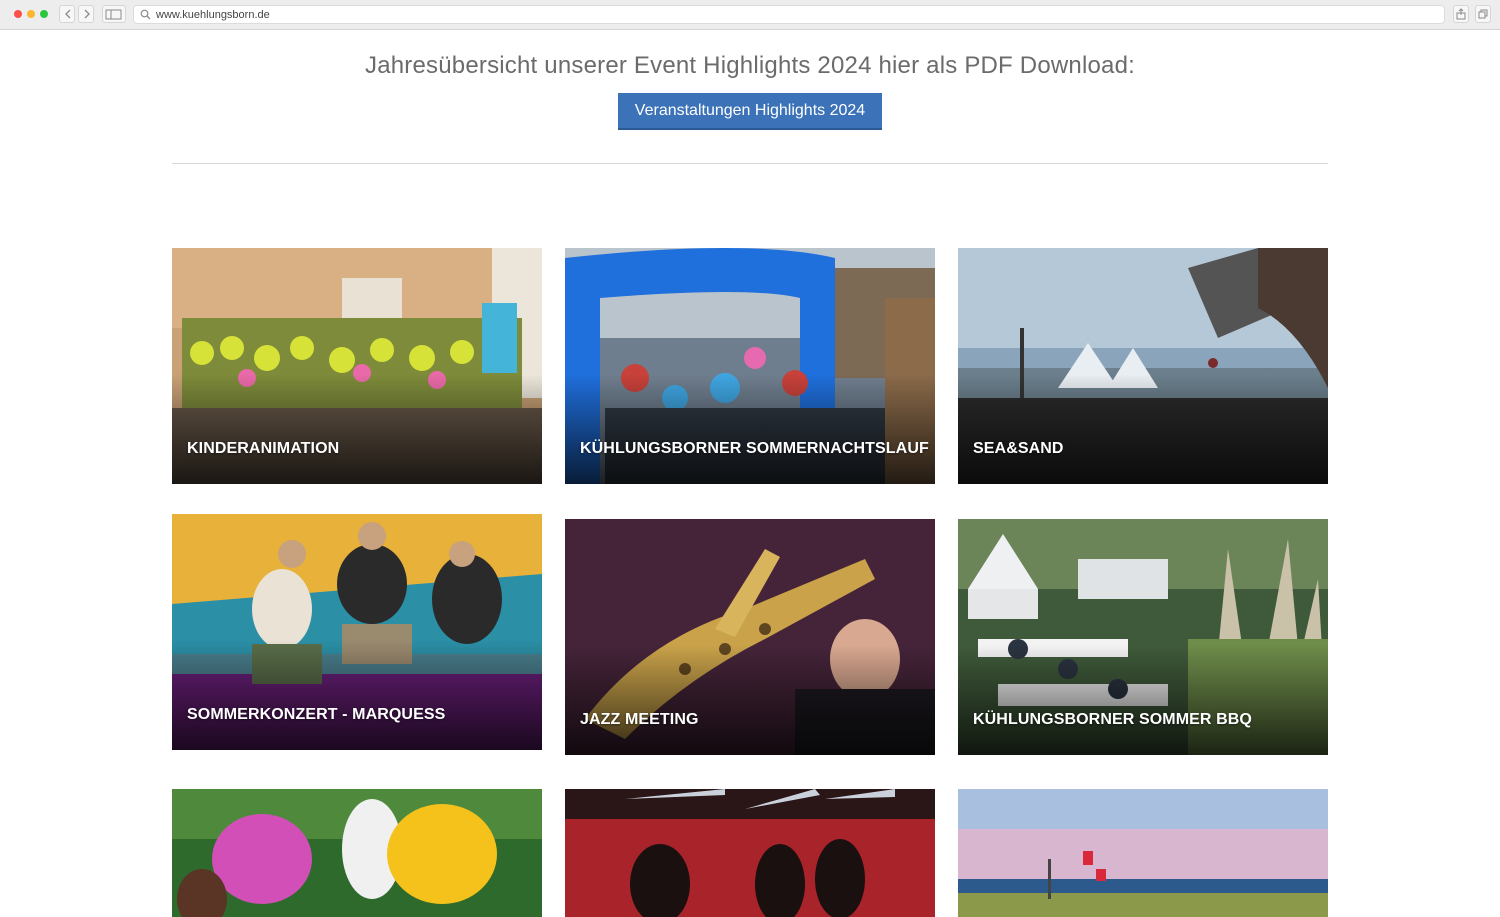 The height and width of the screenshot is (917, 1500). I want to click on event-title: KINDERANIMATION, so click(263, 448).